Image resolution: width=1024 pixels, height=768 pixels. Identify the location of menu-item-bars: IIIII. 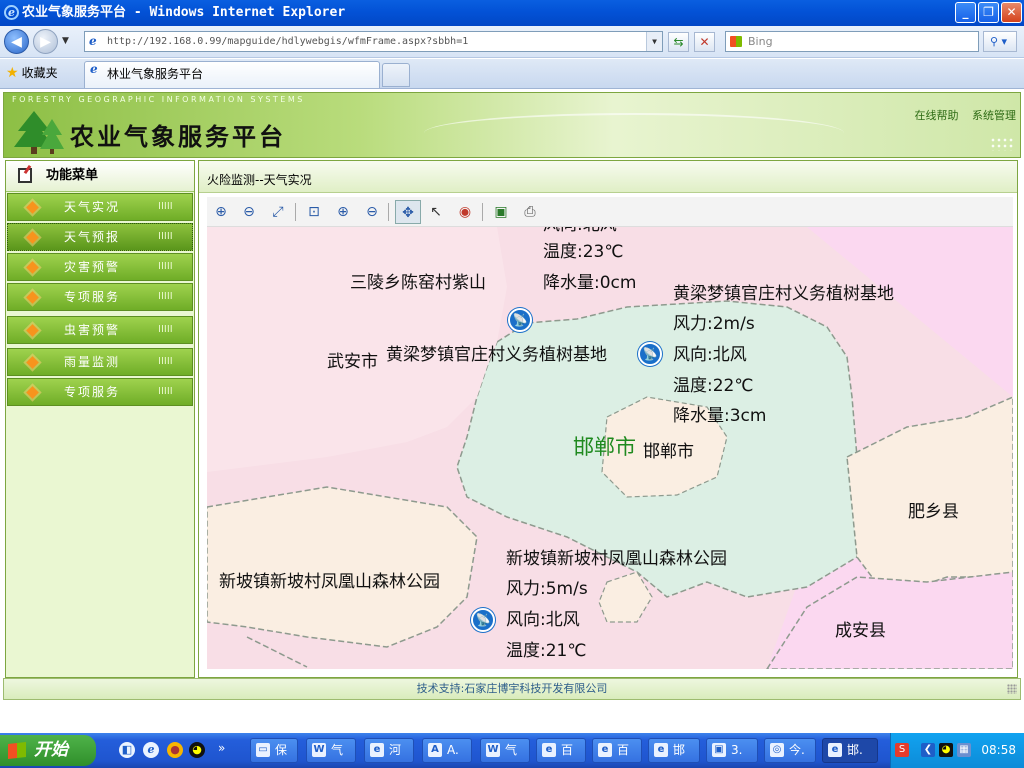
(165, 329).